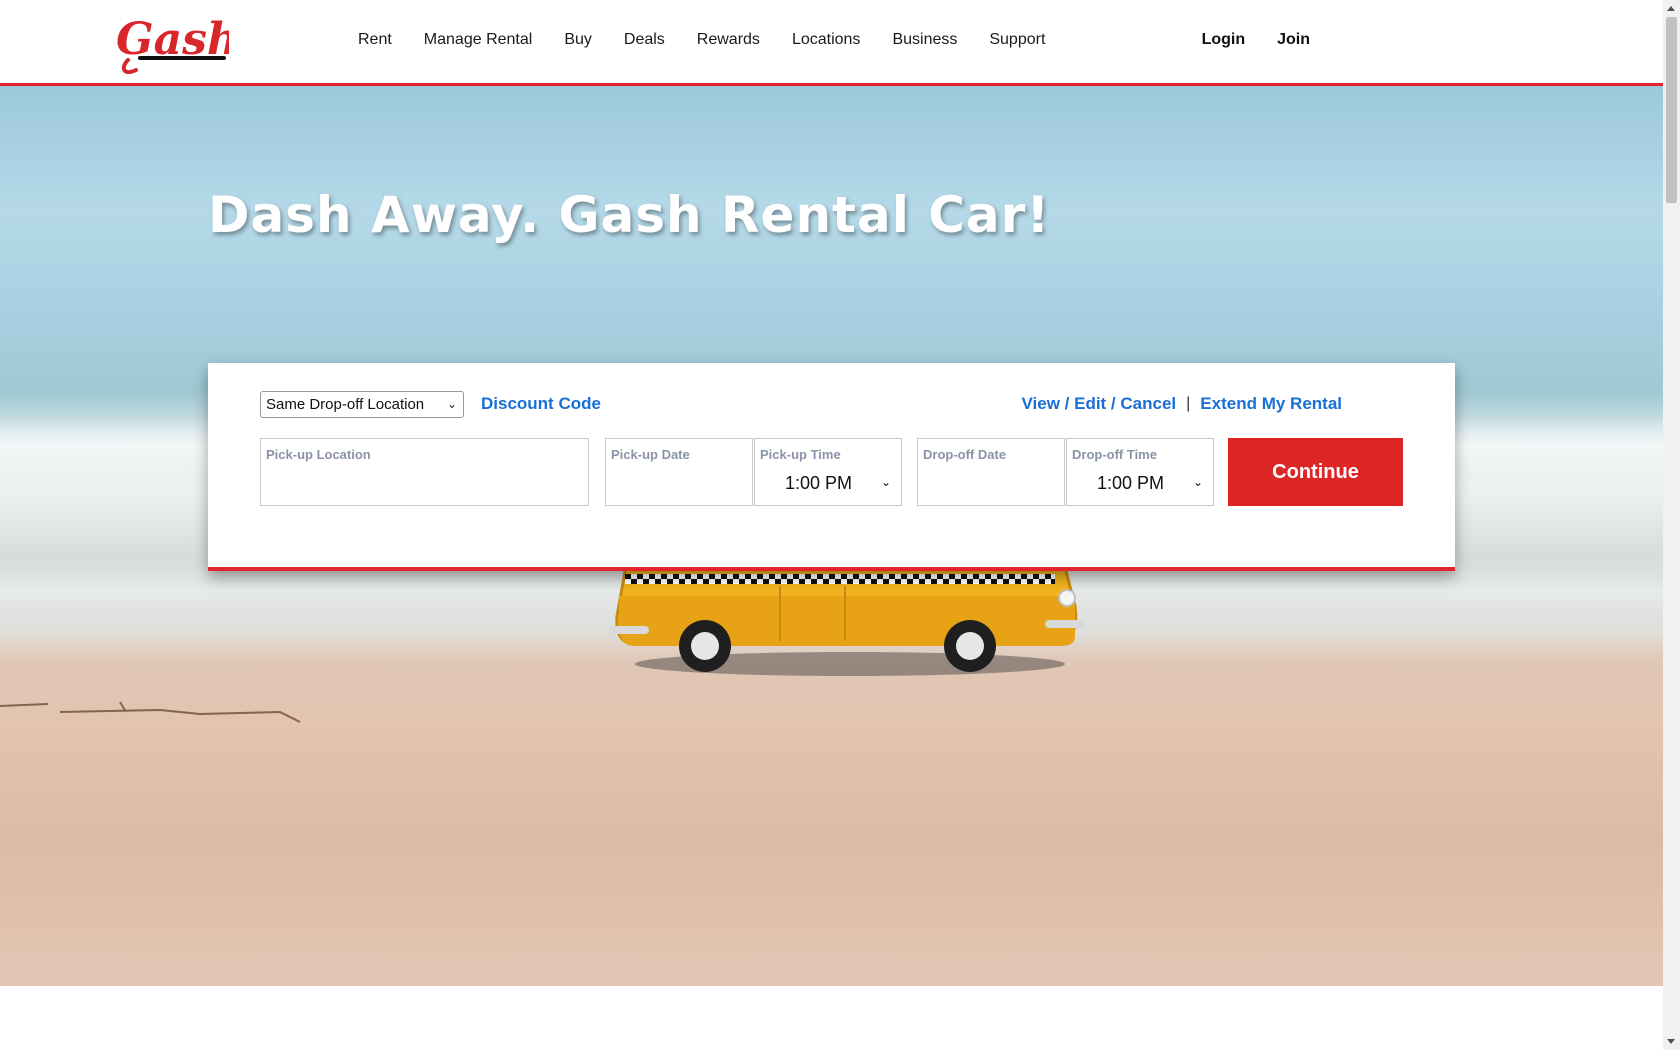 The image size is (1680, 1050). Describe the element at coordinates (1271, 404) in the screenshot. I see `extend-rental-link: Extend My Rental` at that location.